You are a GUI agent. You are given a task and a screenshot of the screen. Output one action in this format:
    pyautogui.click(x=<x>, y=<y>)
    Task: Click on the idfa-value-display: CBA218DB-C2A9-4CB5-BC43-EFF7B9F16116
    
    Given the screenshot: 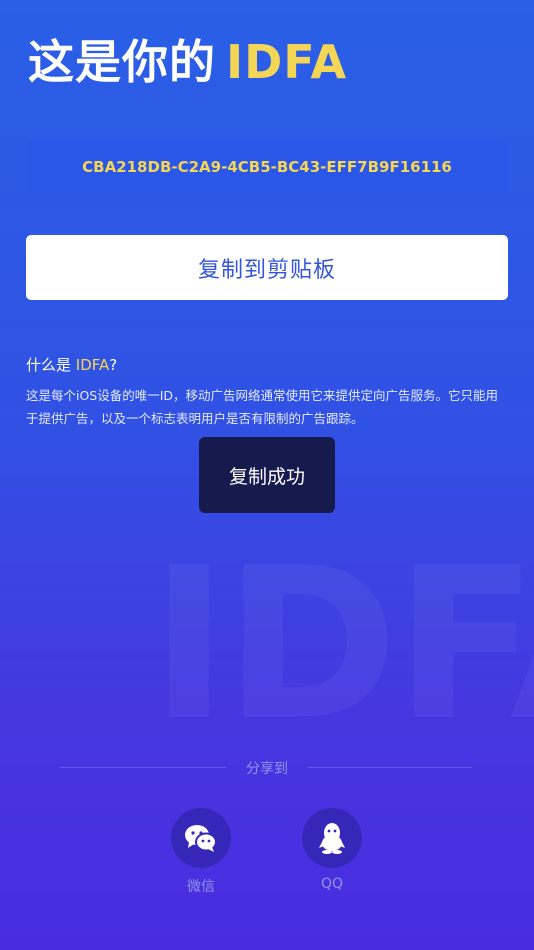 What is the action you would take?
    pyautogui.click(x=267, y=166)
    